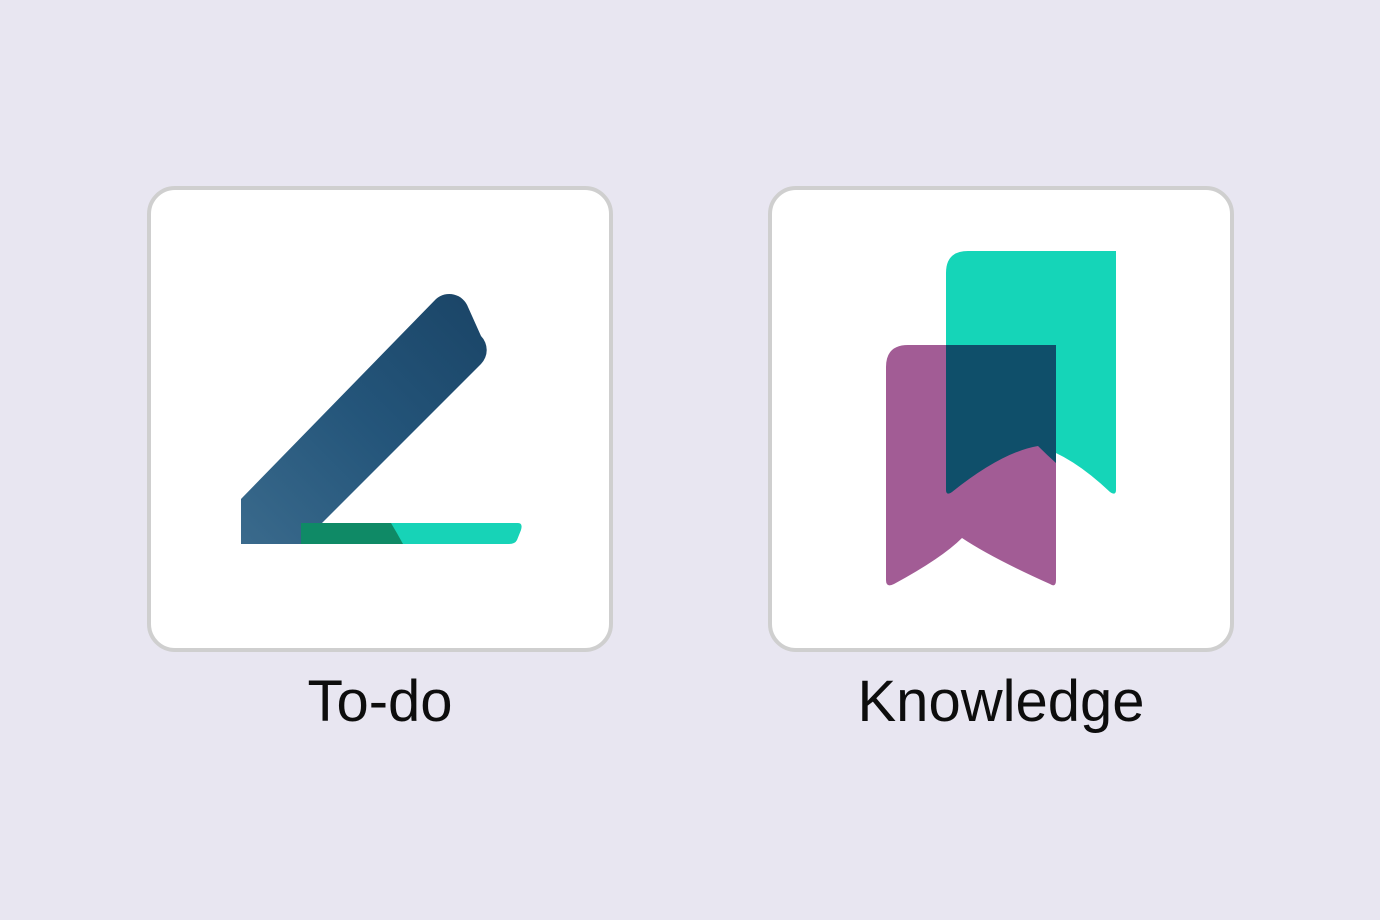  I want to click on app-label-knowledge: Knowledge, so click(1001, 702).